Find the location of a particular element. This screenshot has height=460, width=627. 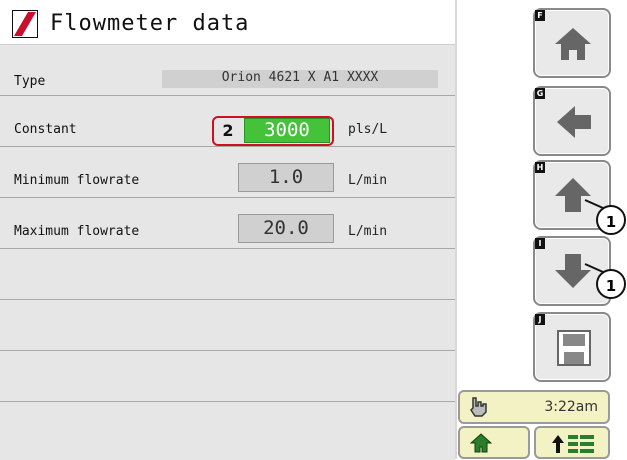

max-flowrate-unit: L/min is located at coordinates (368, 231).